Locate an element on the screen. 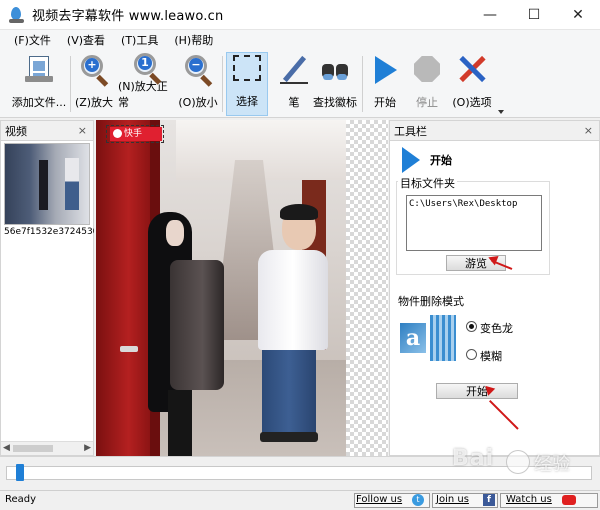 Image resolution: width=600 pixels, height=510 pixels. title-bar: 视频去字幕软件 www.leawo.cn — ☐ ✕ is located at coordinates (300, 15).